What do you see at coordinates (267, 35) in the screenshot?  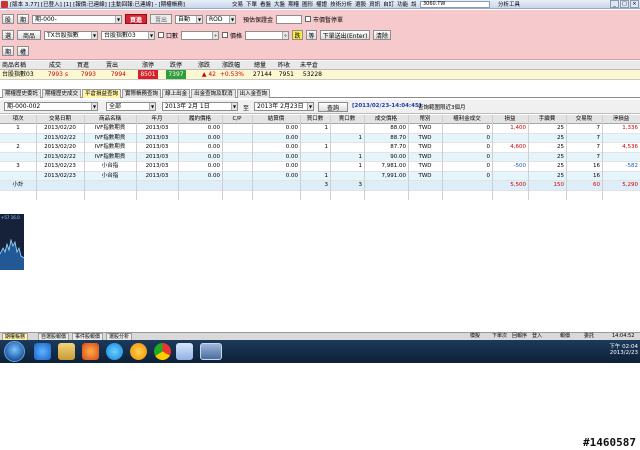 I see `price-input: ÷` at bounding box center [267, 35].